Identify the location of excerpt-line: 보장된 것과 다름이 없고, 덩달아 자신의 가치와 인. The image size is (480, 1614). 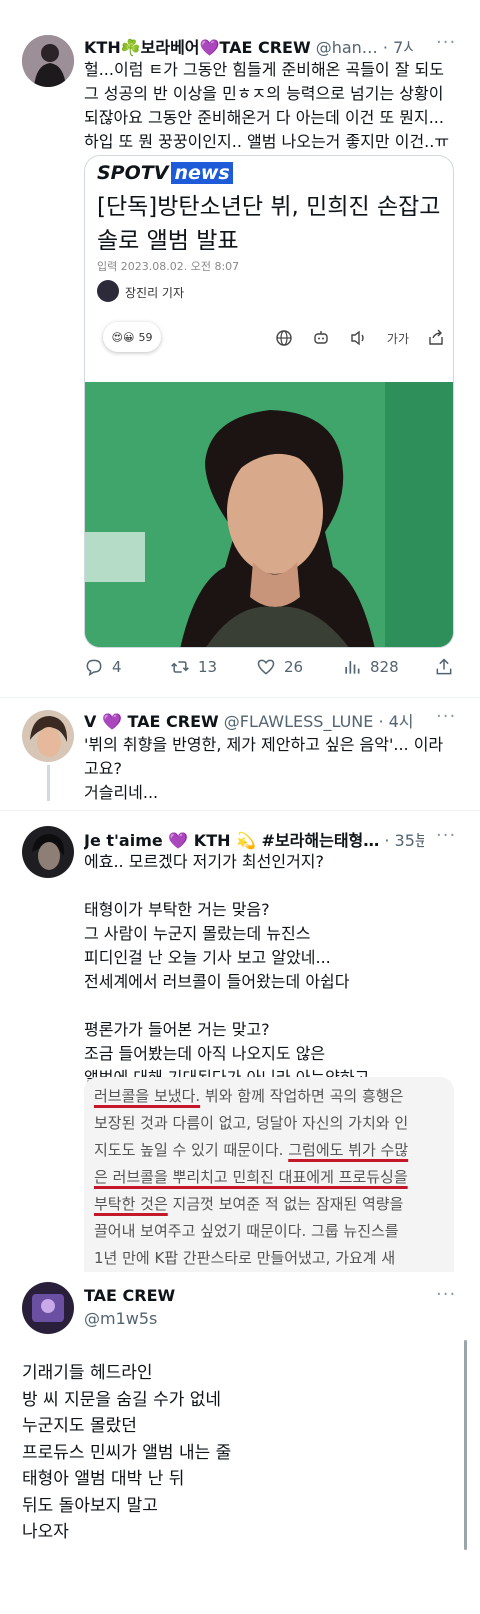
(251, 1123).